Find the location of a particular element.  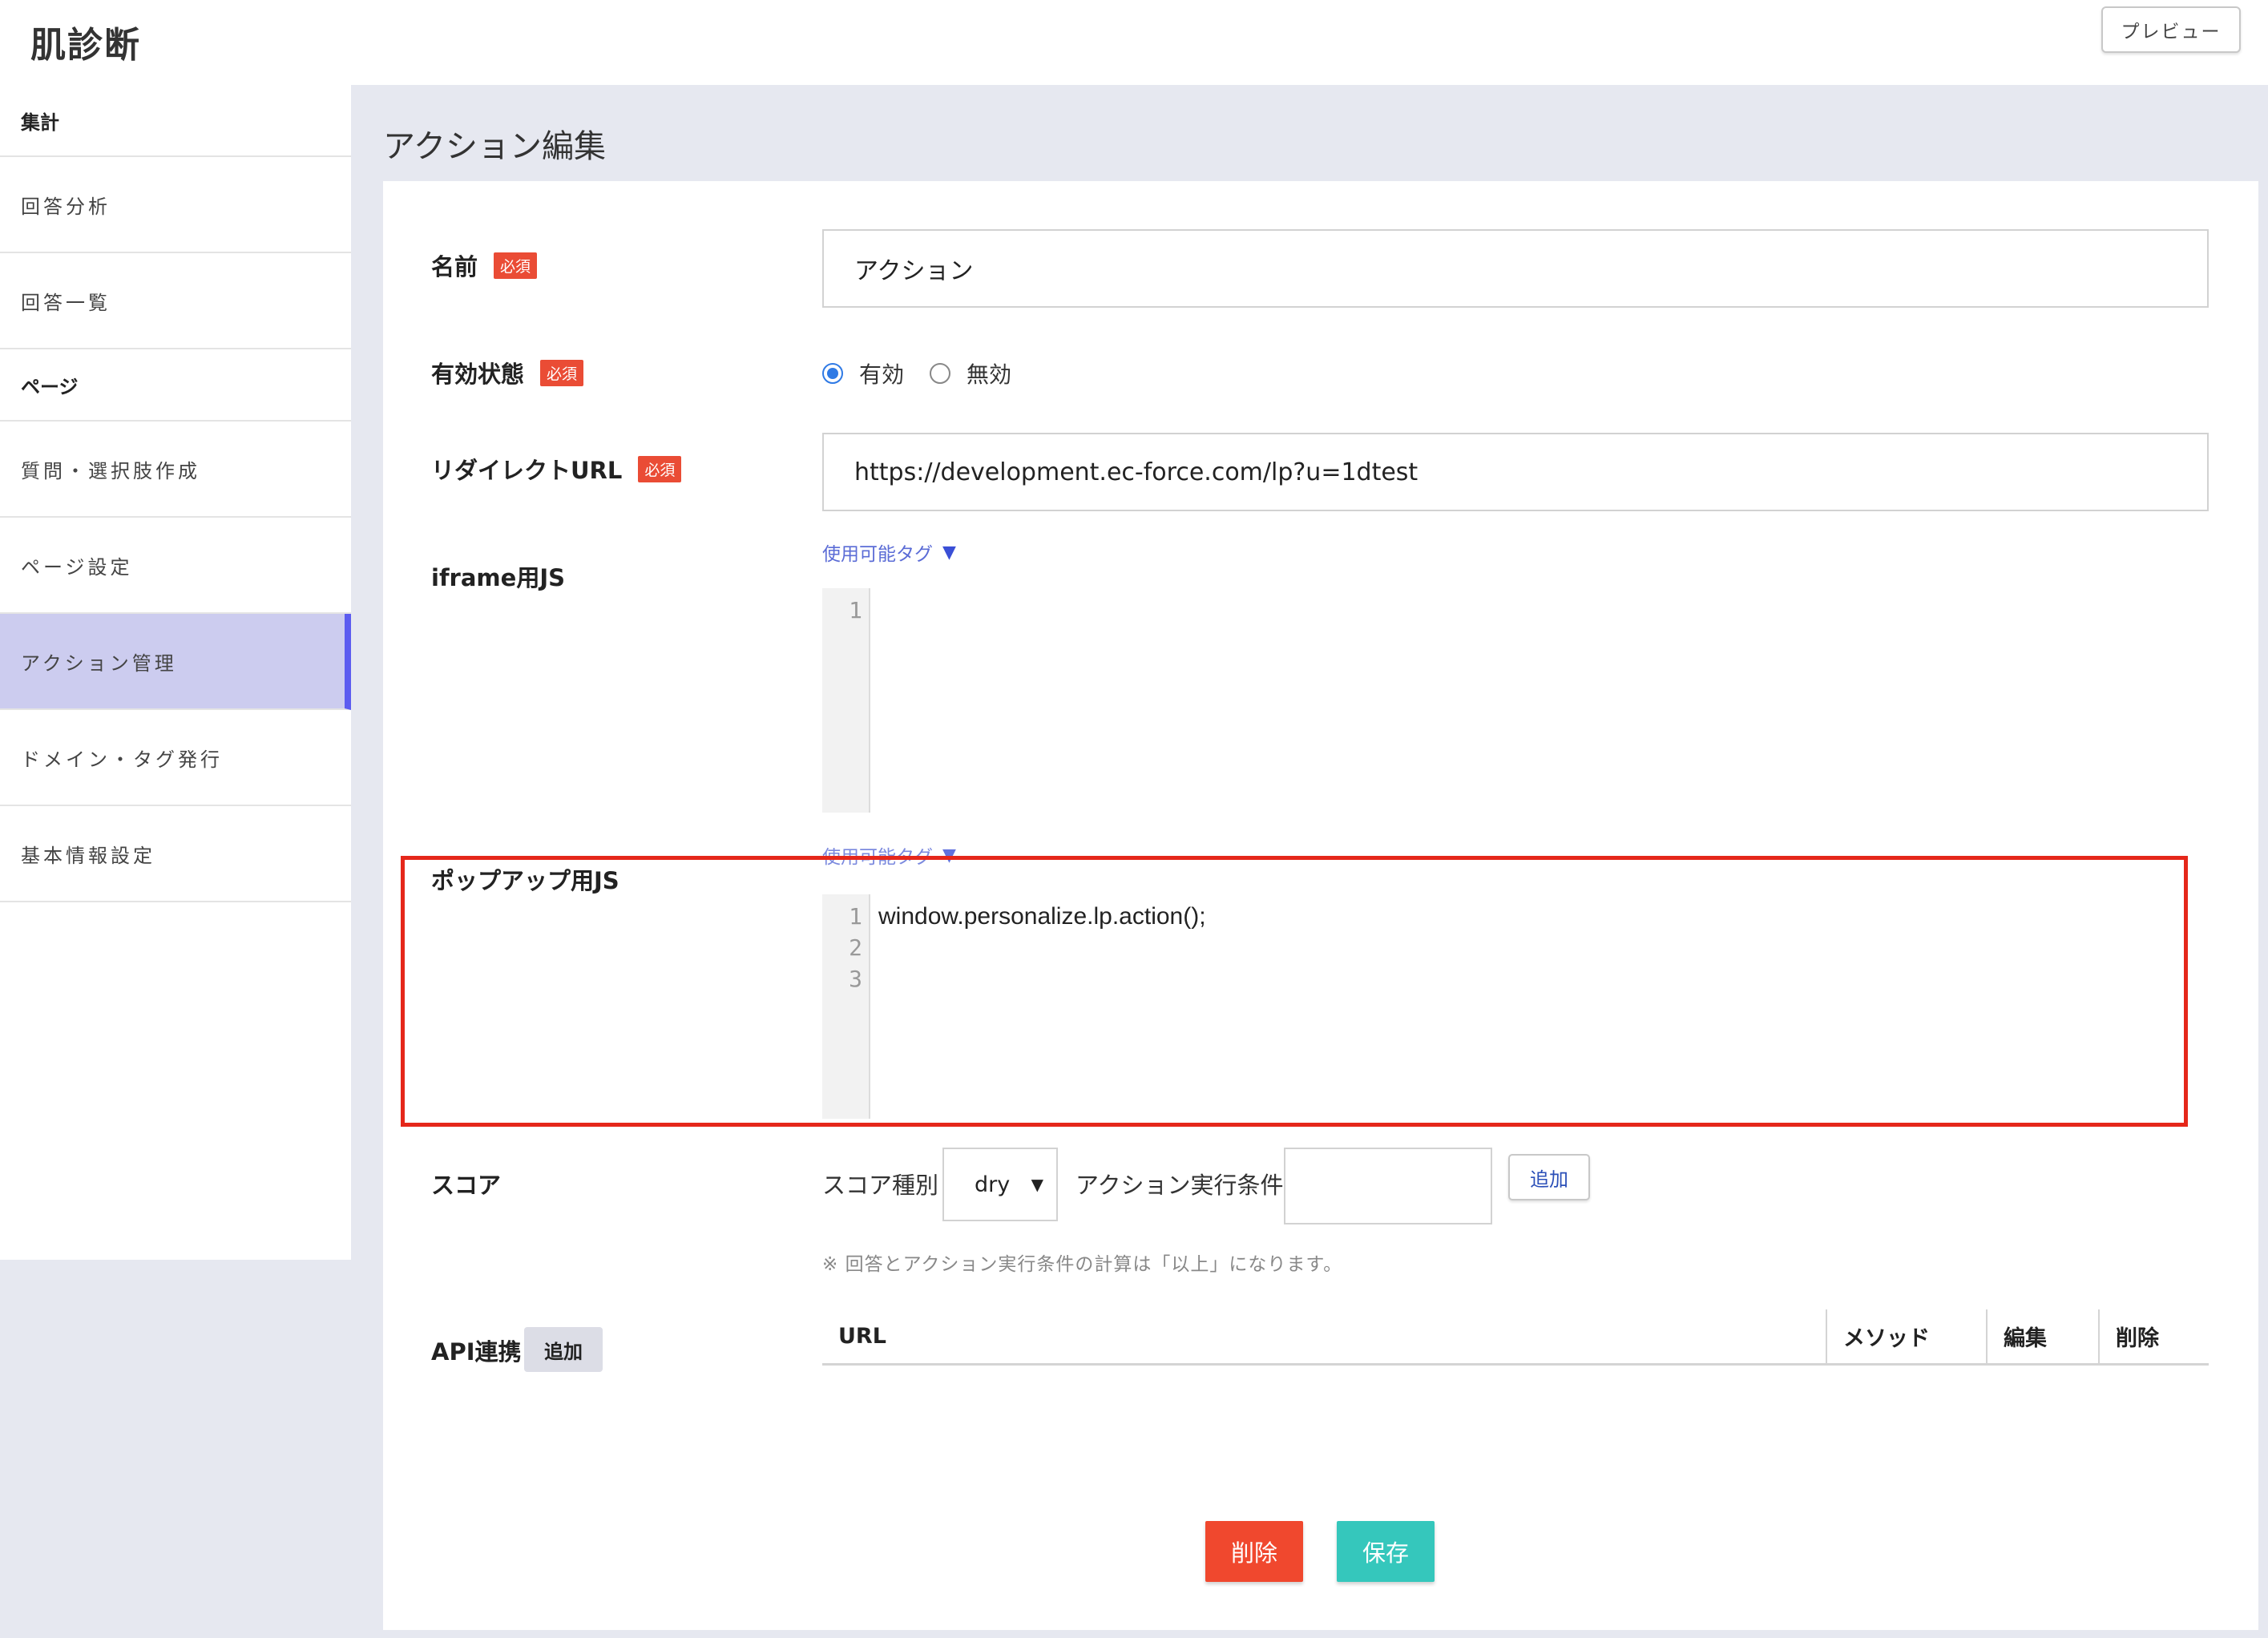

sidebar-item-domain-tag: ドメイン・タグ発行 is located at coordinates (175, 758).